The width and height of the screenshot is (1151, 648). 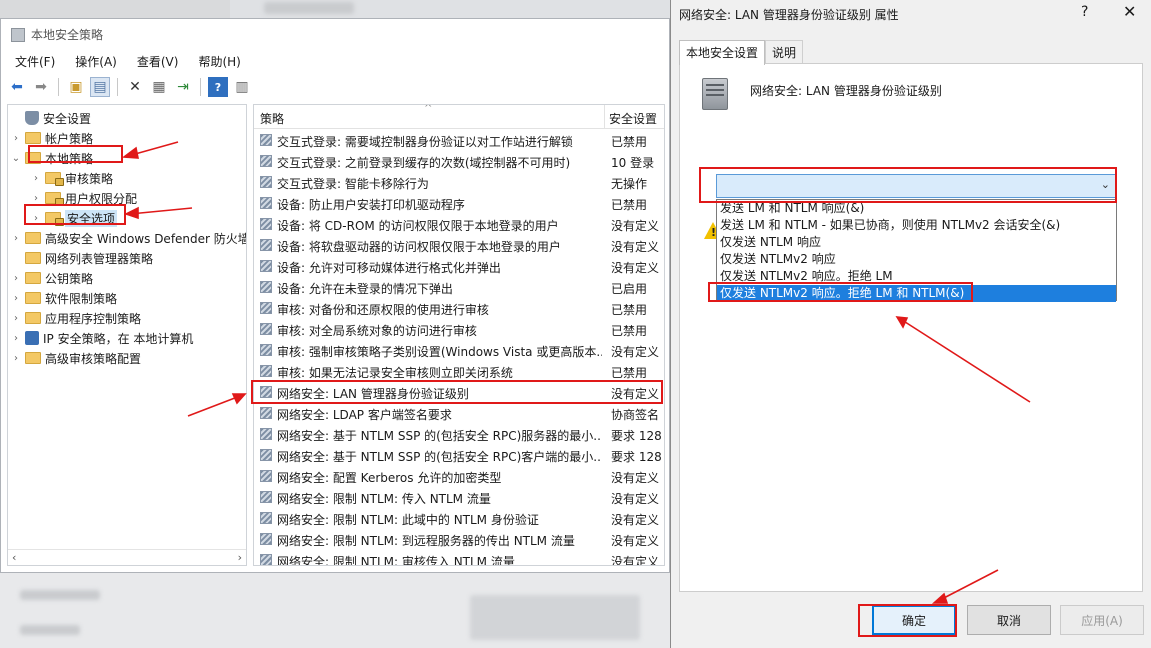 I want to click on policy-setting-cell: 已启用, so click(x=629, y=289).